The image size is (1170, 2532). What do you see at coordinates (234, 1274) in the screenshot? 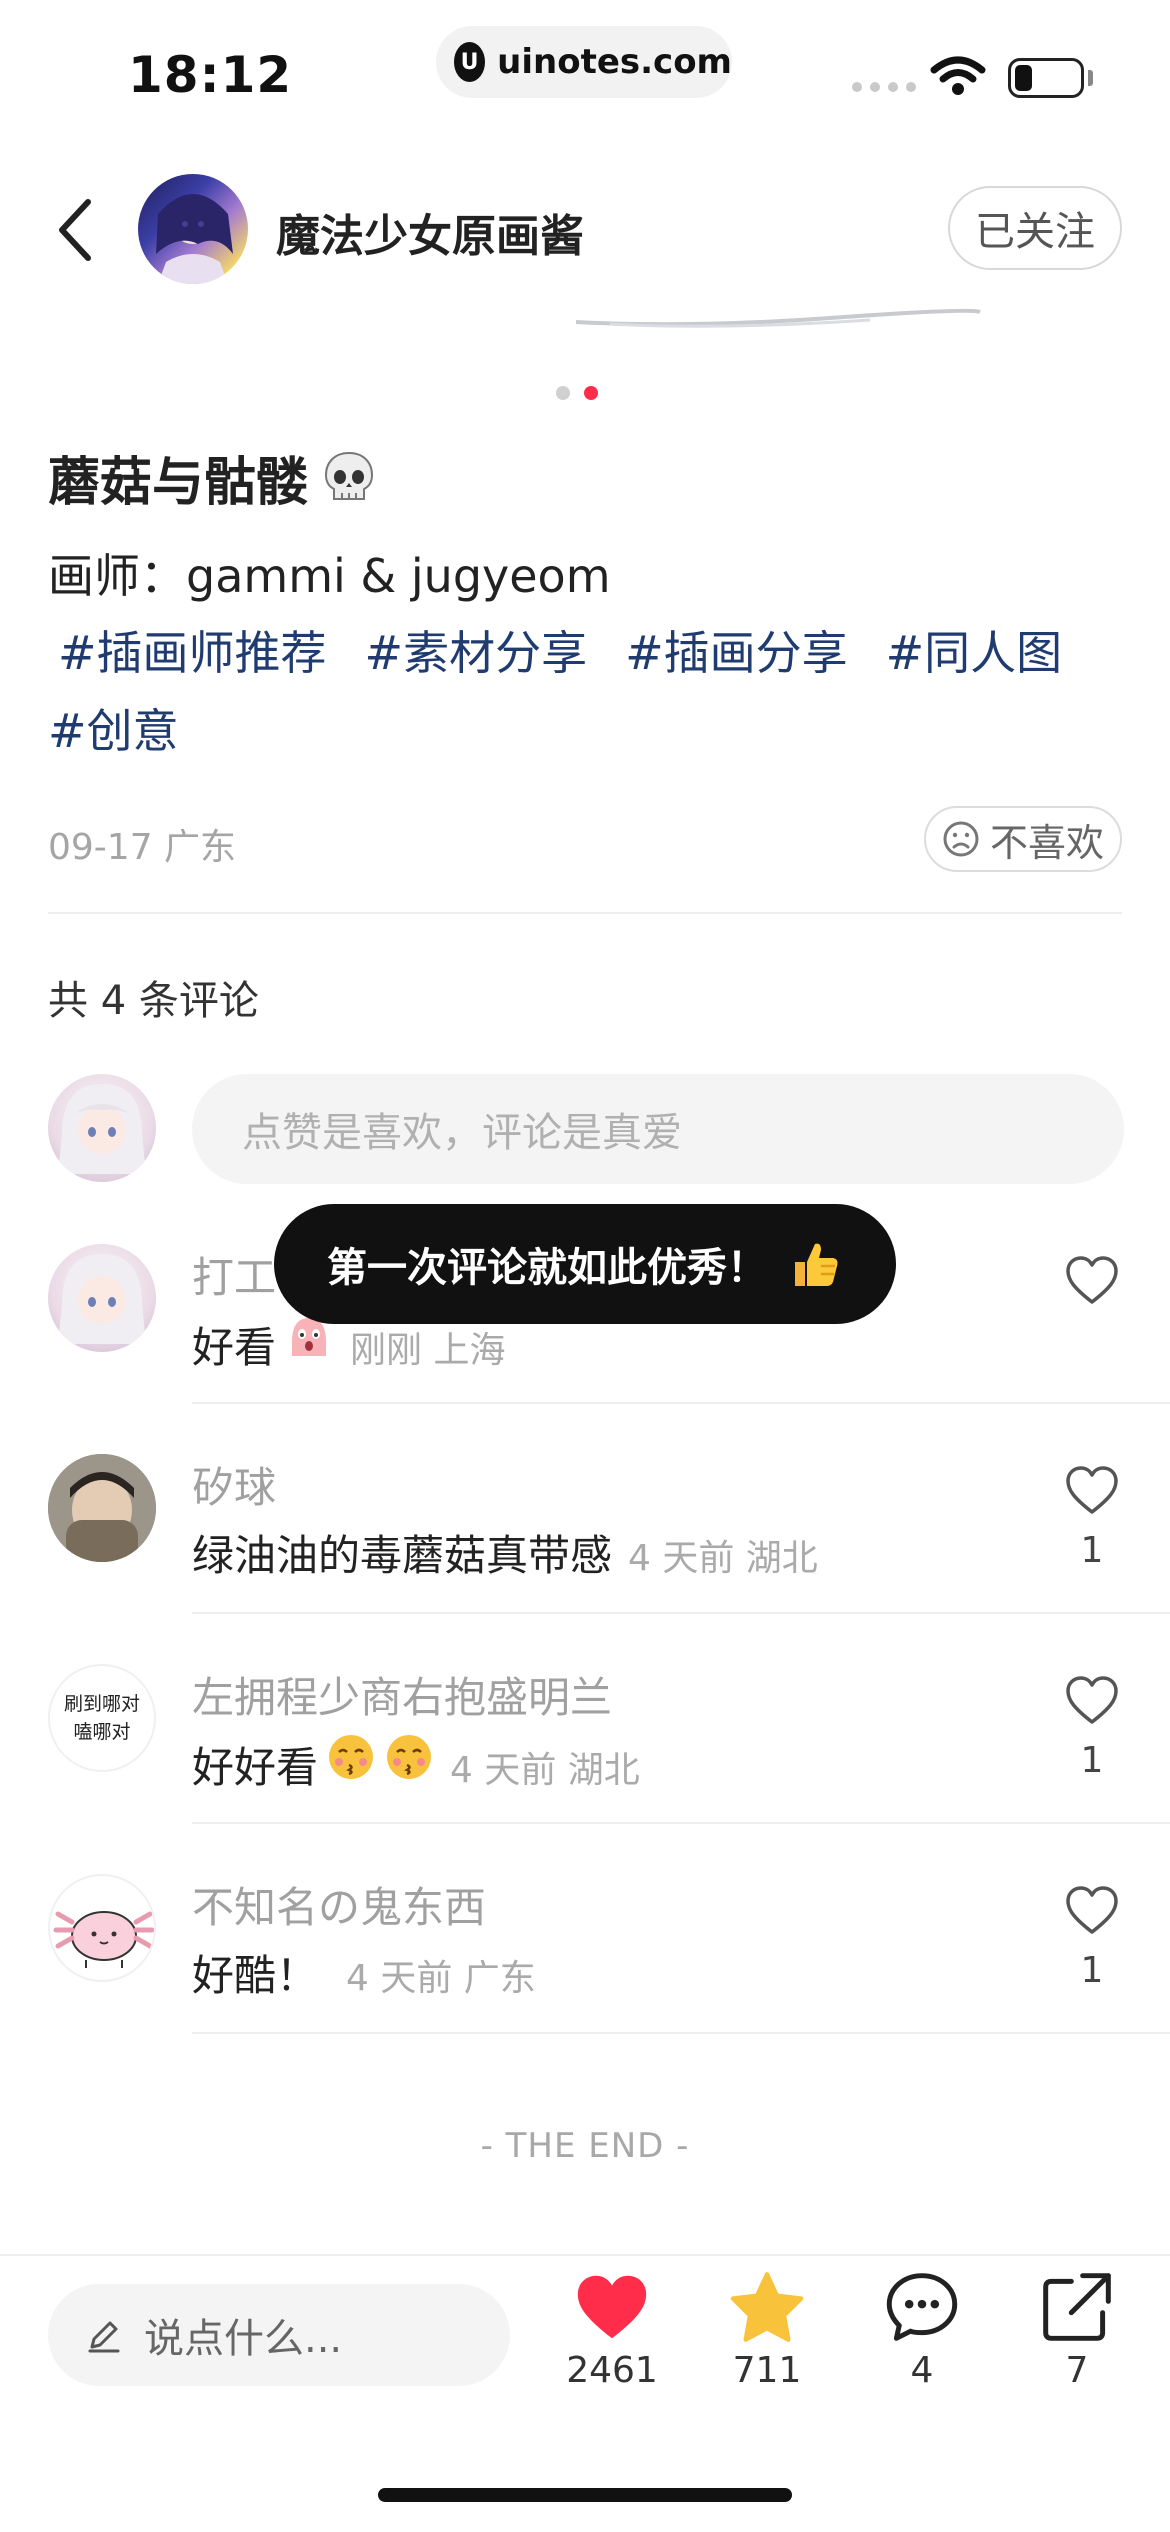
I see `commenter-name: 打工` at bounding box center [234, 1274].